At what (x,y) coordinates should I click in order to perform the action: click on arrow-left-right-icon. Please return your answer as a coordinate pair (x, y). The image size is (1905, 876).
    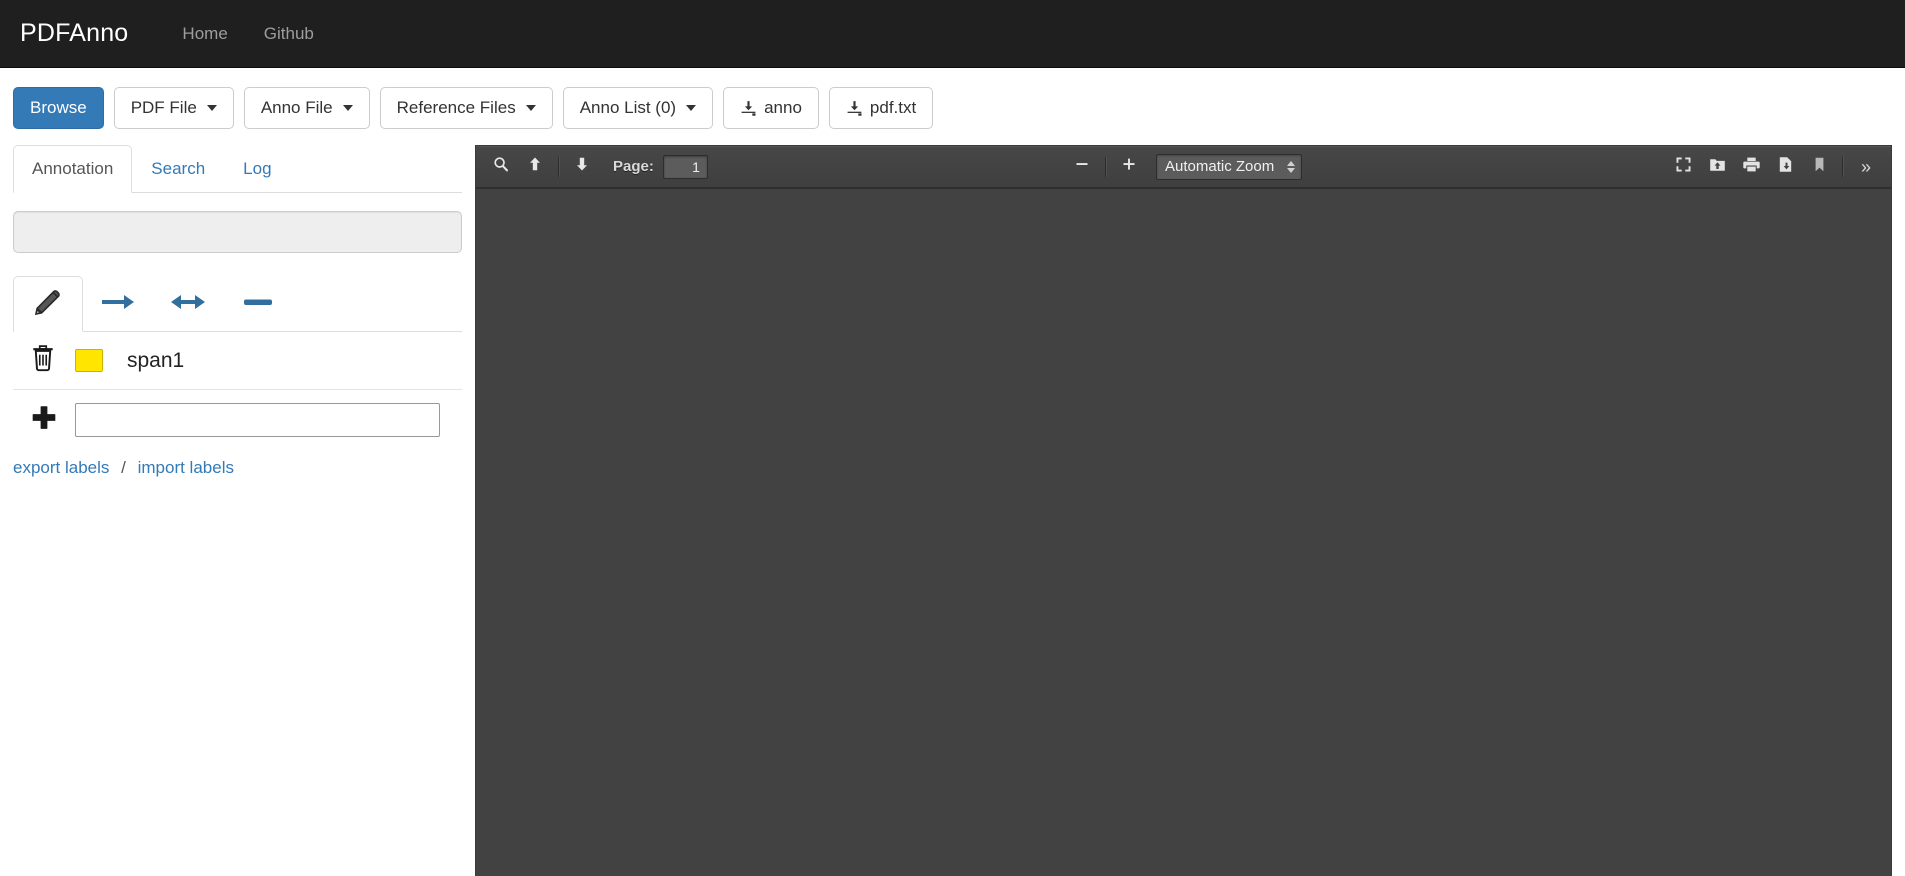
    Looking at the image, I should click on (188, 304).